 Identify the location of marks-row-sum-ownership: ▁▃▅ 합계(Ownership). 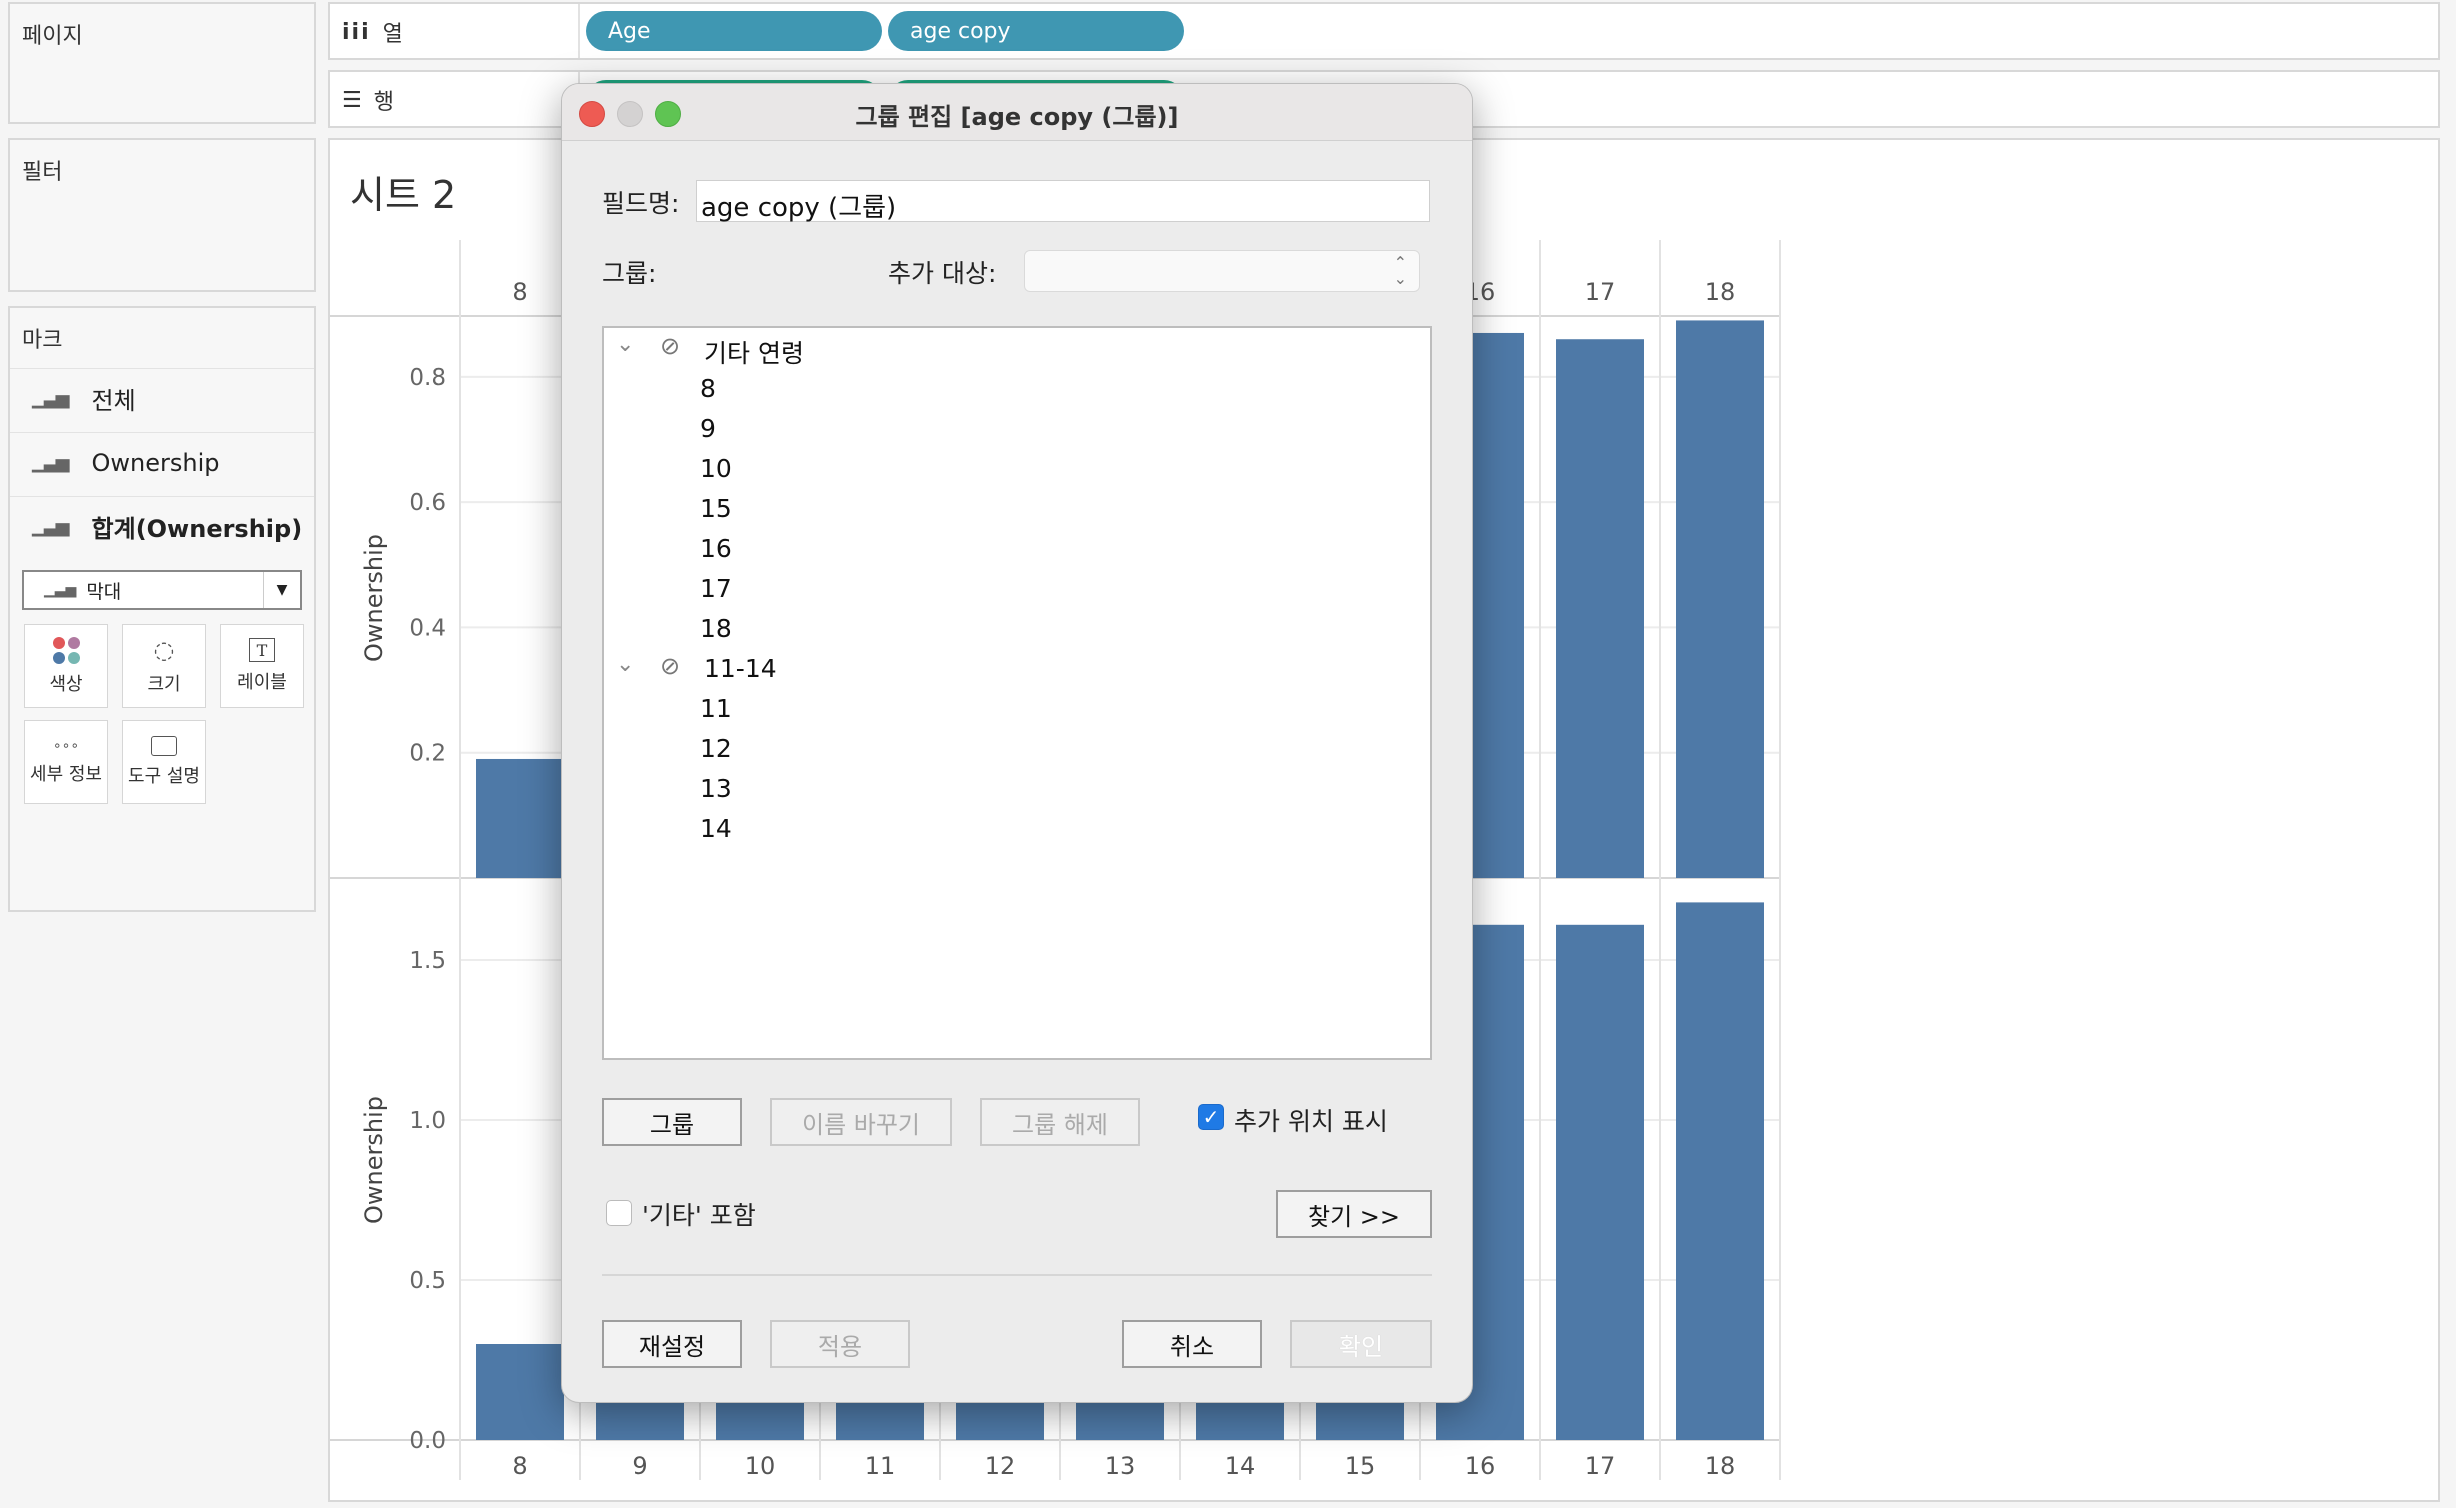
(162, 526).